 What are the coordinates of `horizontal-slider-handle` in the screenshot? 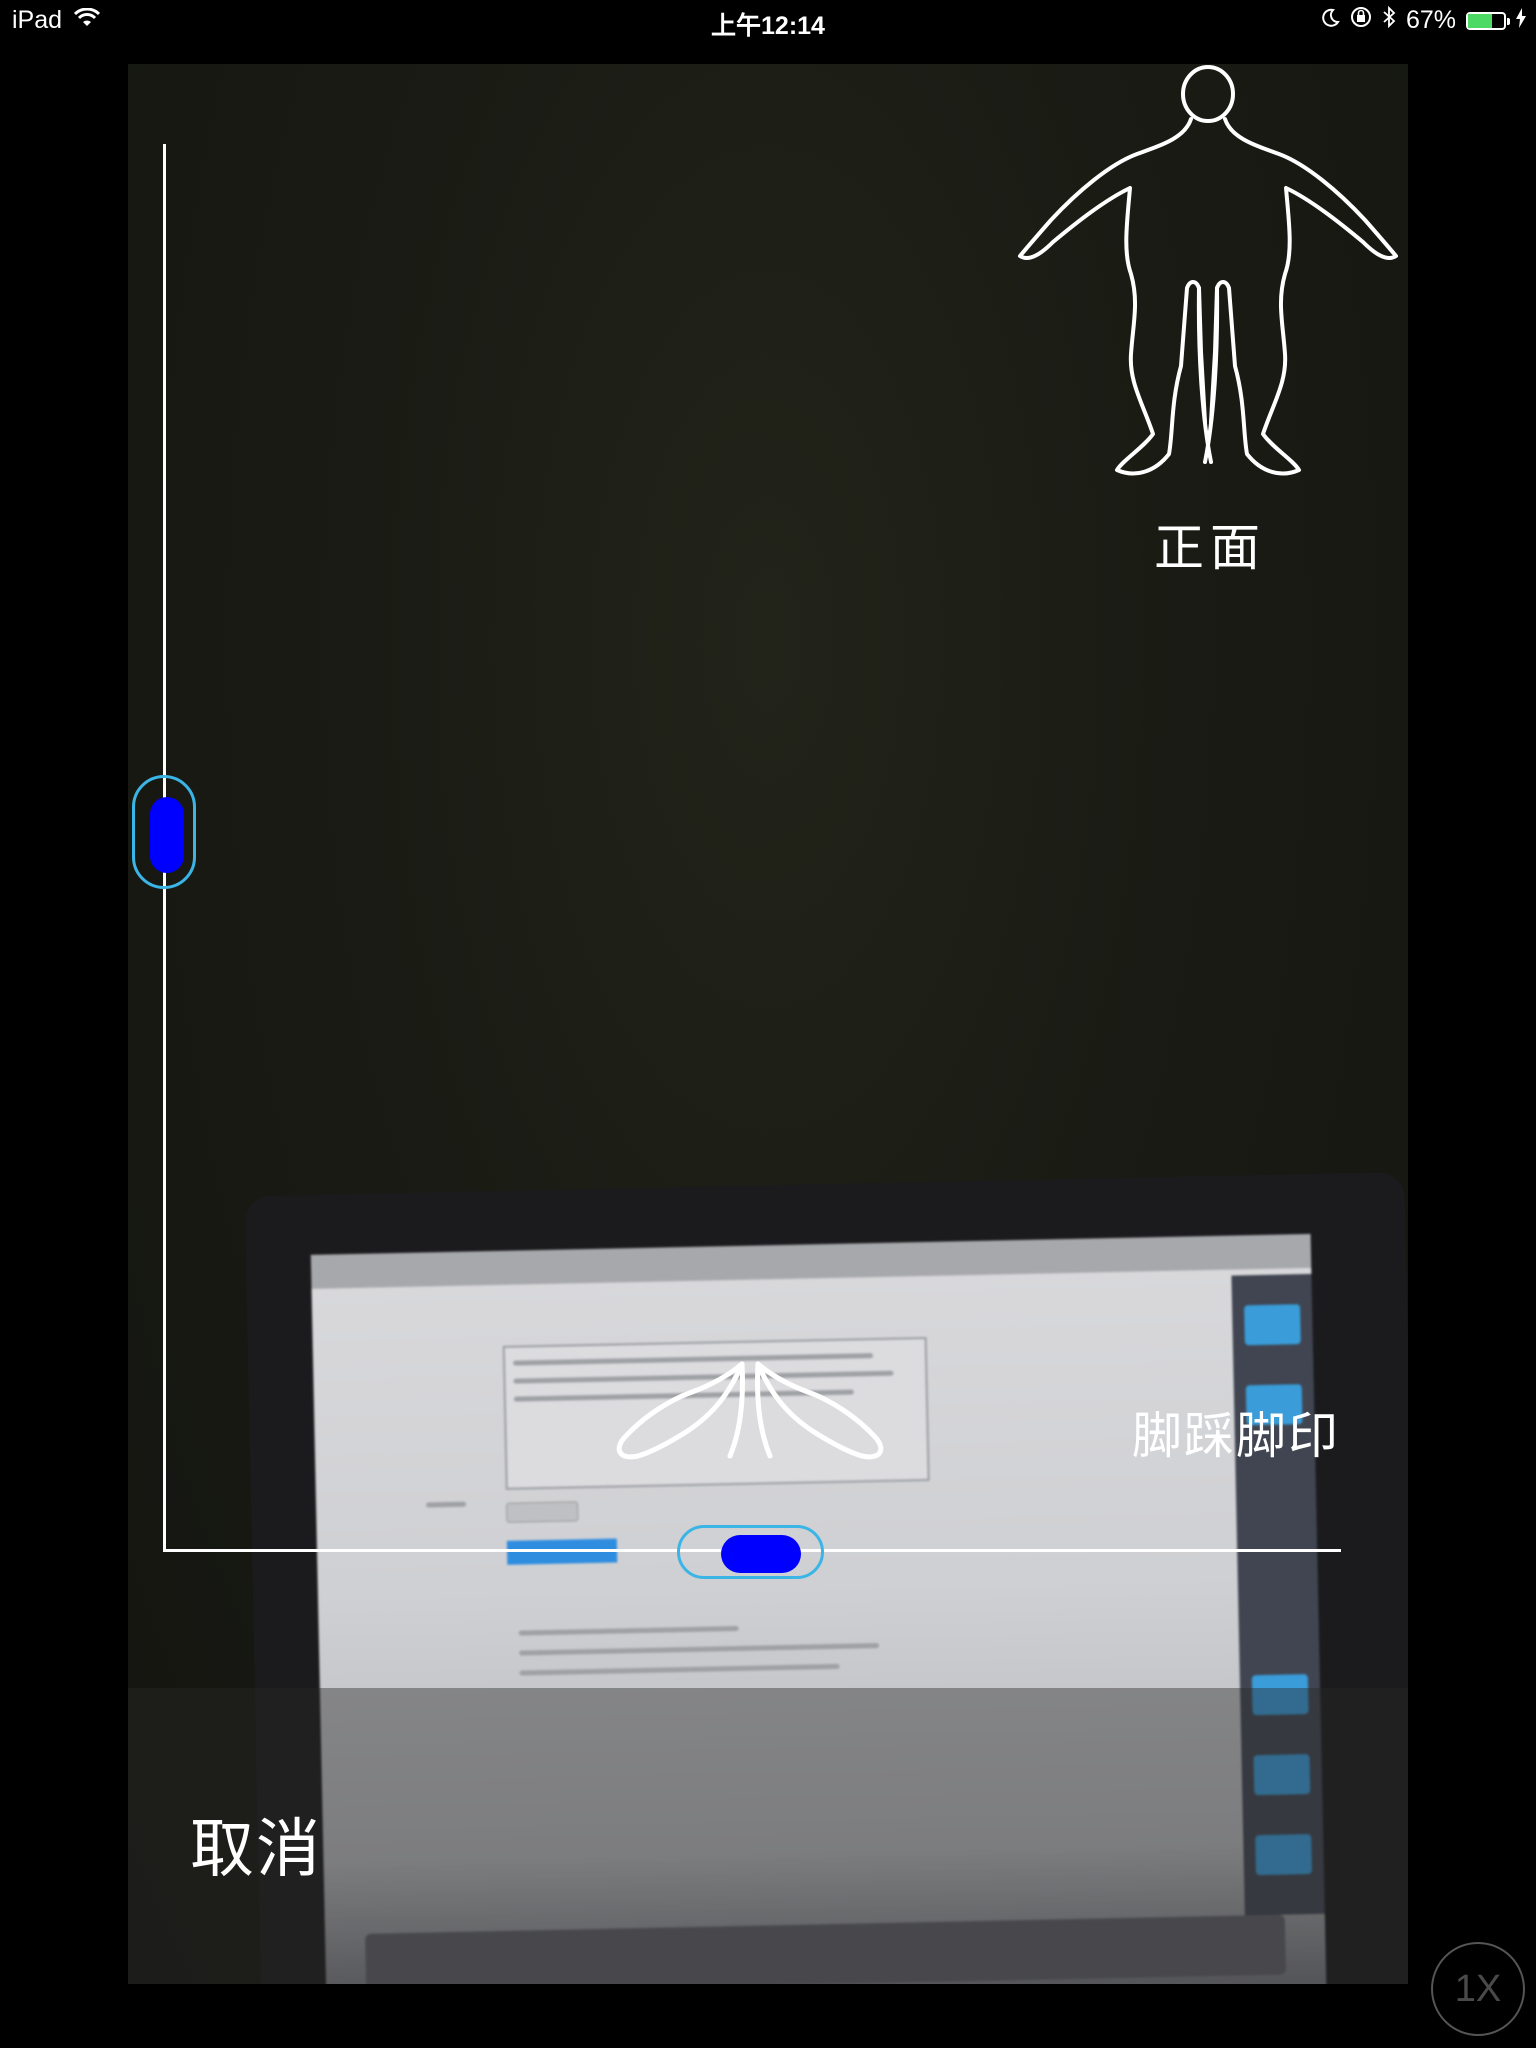 It's located at (750, 1552).